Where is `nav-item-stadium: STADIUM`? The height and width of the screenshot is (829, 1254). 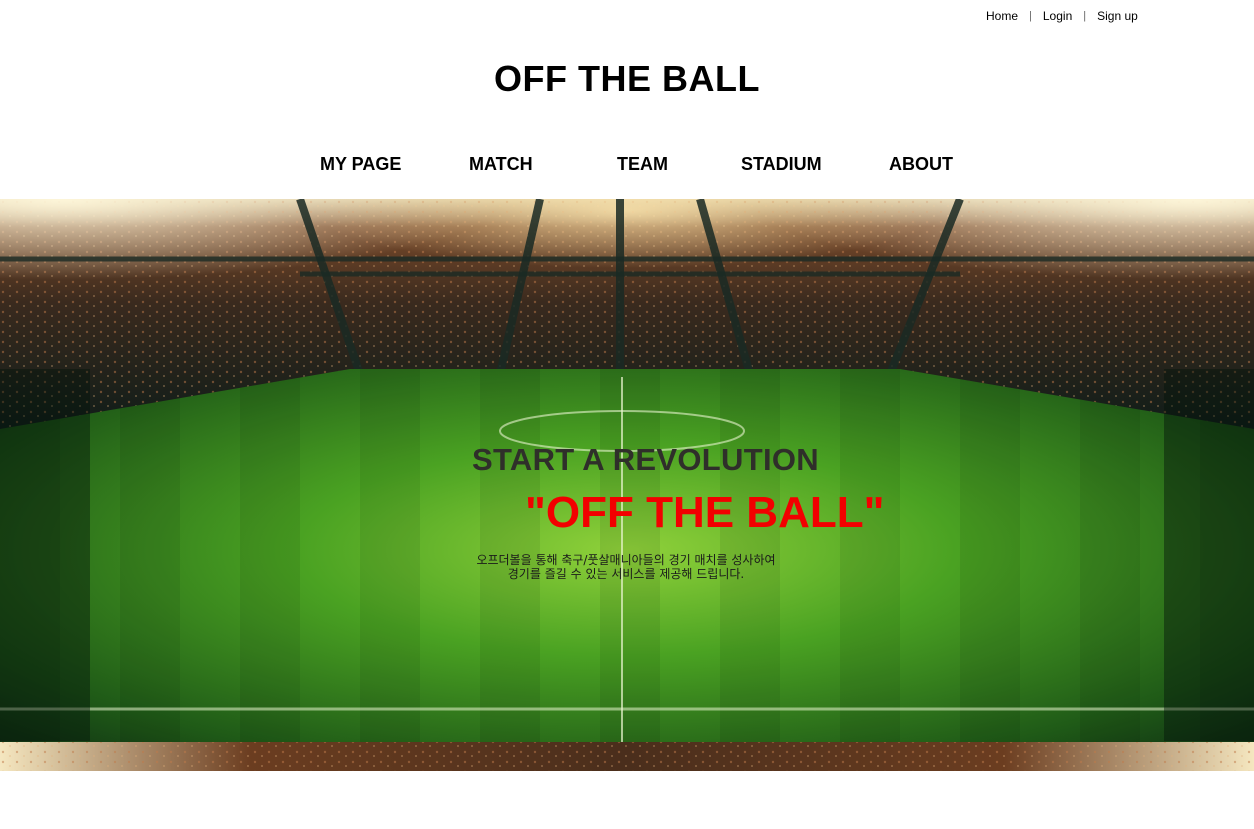
nav-item-stadium: STADIUM is located at coordinates (781, 164).